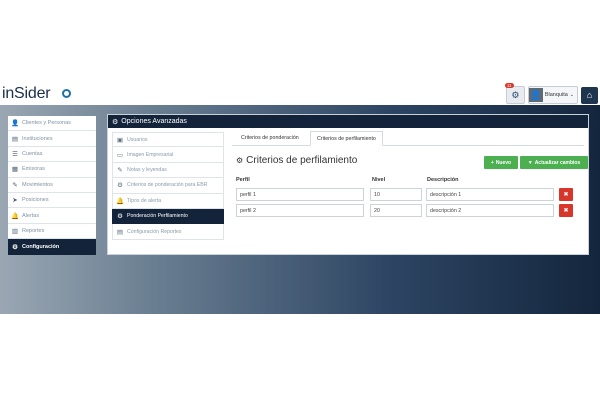 This screenshot has height=400, width=600. What do you see at coordinates (571, 95) in the screenshot?
I see `chevron-down-icon: ⌄` at bounding box center [571, 95].